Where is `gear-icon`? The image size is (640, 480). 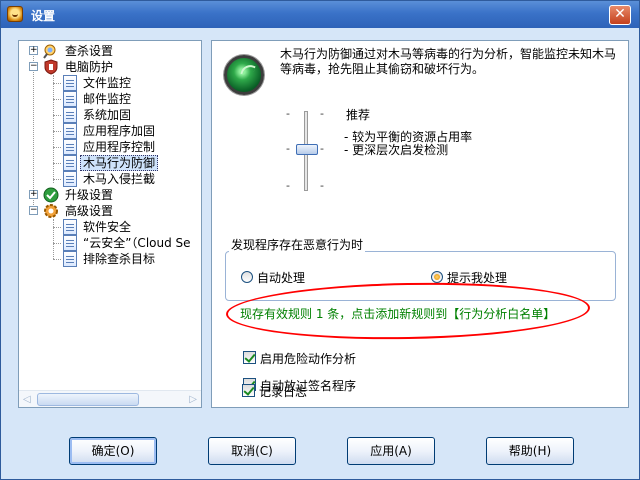 gear-icon is located at coordinates (51, 211).